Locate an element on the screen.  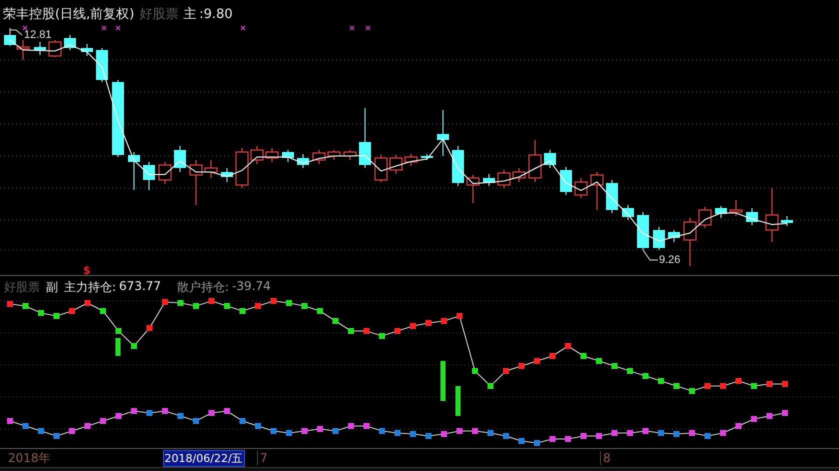
reading-value: 673.77 is located at coordinates (140, 287).